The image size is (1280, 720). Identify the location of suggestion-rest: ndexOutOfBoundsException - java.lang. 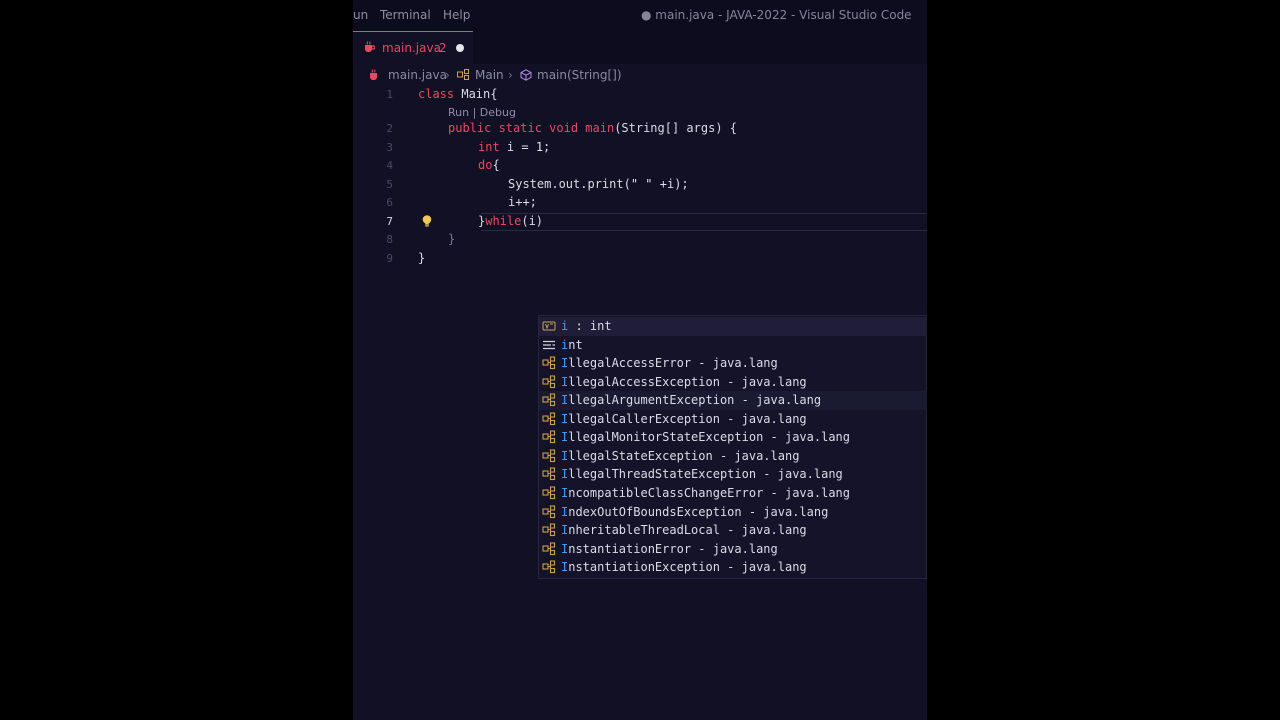
(698, 511).